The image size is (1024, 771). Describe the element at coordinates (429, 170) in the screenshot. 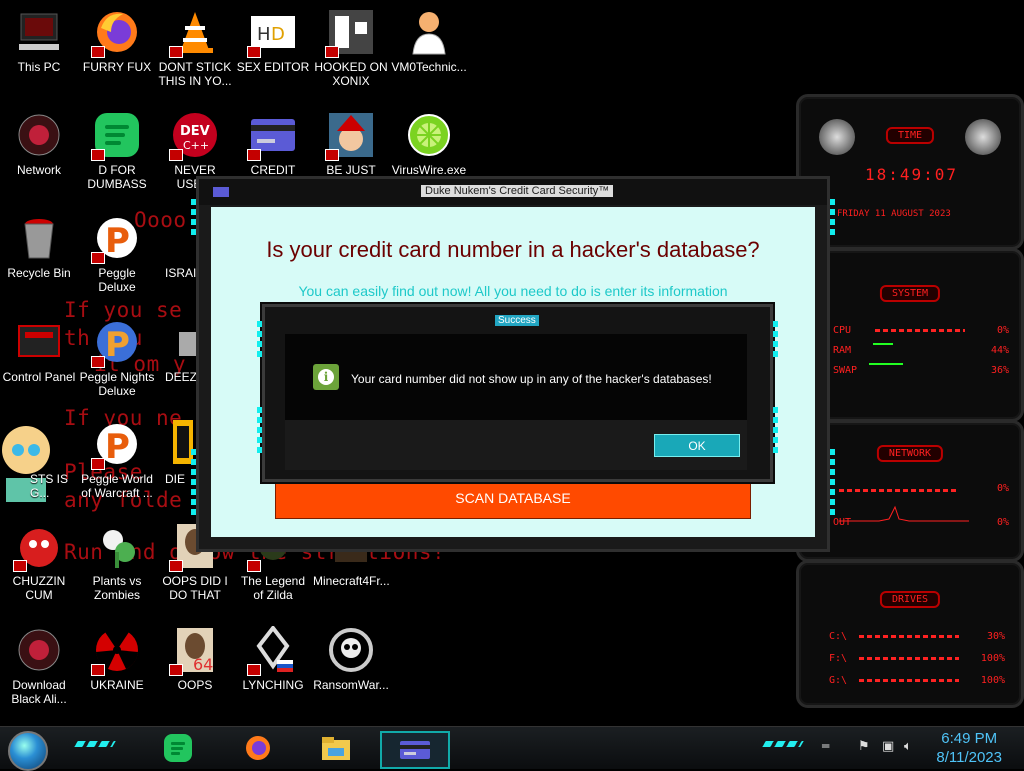

I see `desktop-icon-label: VirusWire.exe` at that location.